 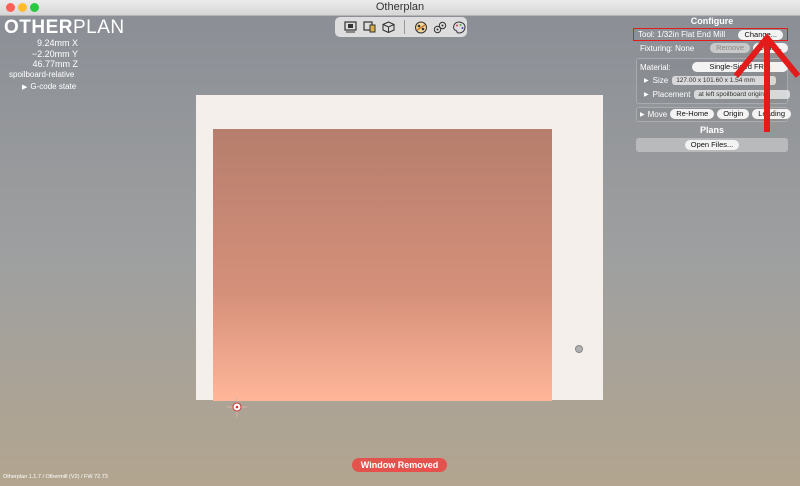 What do you see at coordinates (458, 27) in the screenshot?
I see `palette-icon` at bounding box center [458, 27].